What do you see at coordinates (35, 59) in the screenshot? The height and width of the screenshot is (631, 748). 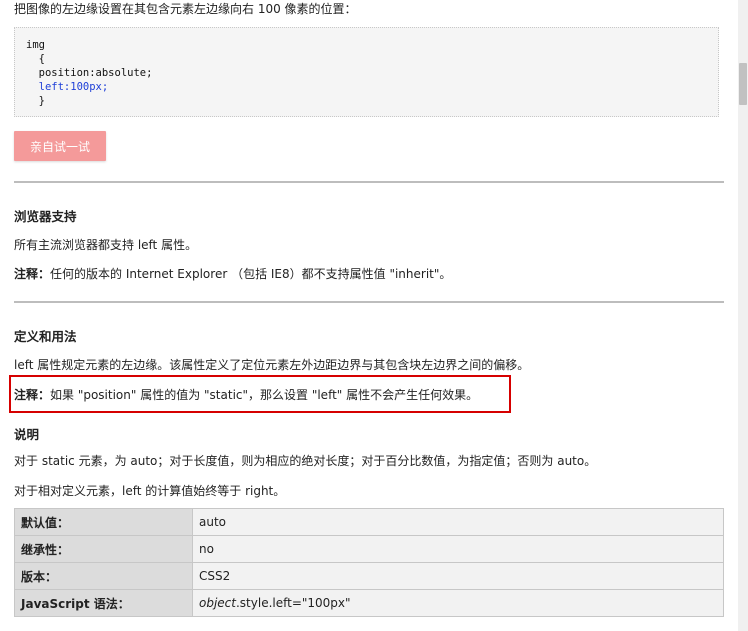 I see `code-line: {` at bounding box center [35, 59].